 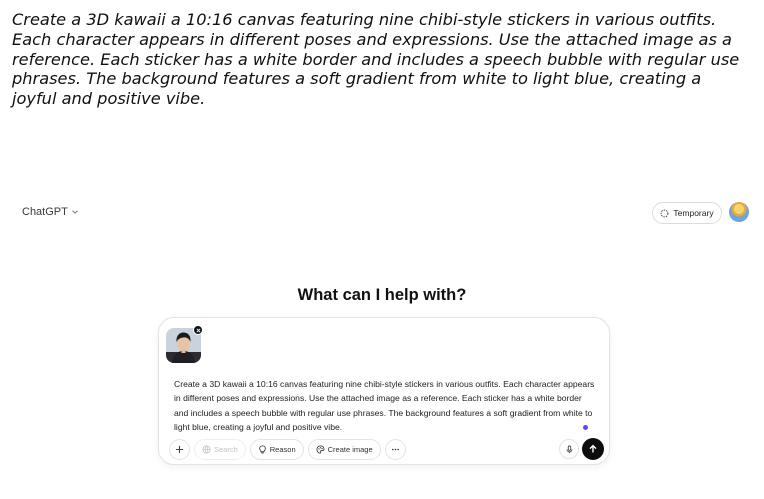 I want to click on plus-icon, so click(x=179, y=449).